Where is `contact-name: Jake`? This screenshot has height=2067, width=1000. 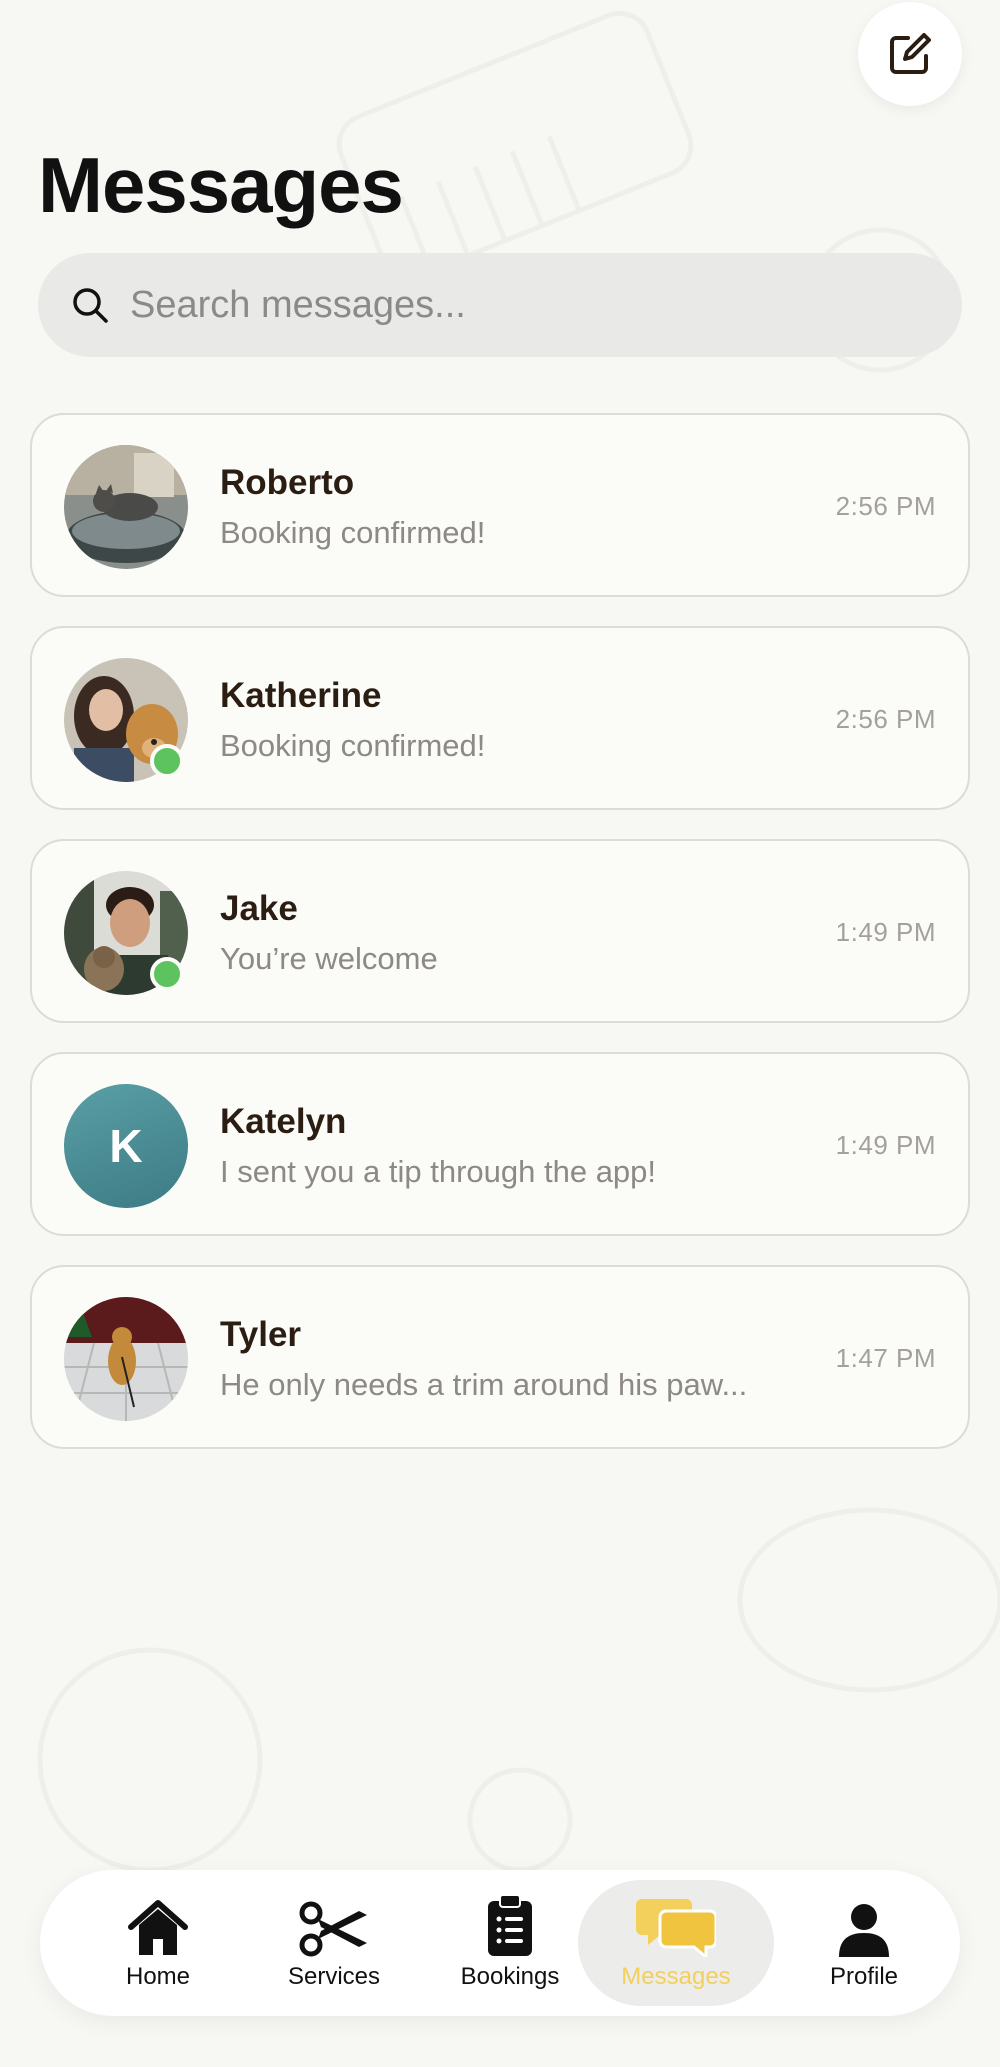 contact-name: Jake is located at coordinates (259, 908).